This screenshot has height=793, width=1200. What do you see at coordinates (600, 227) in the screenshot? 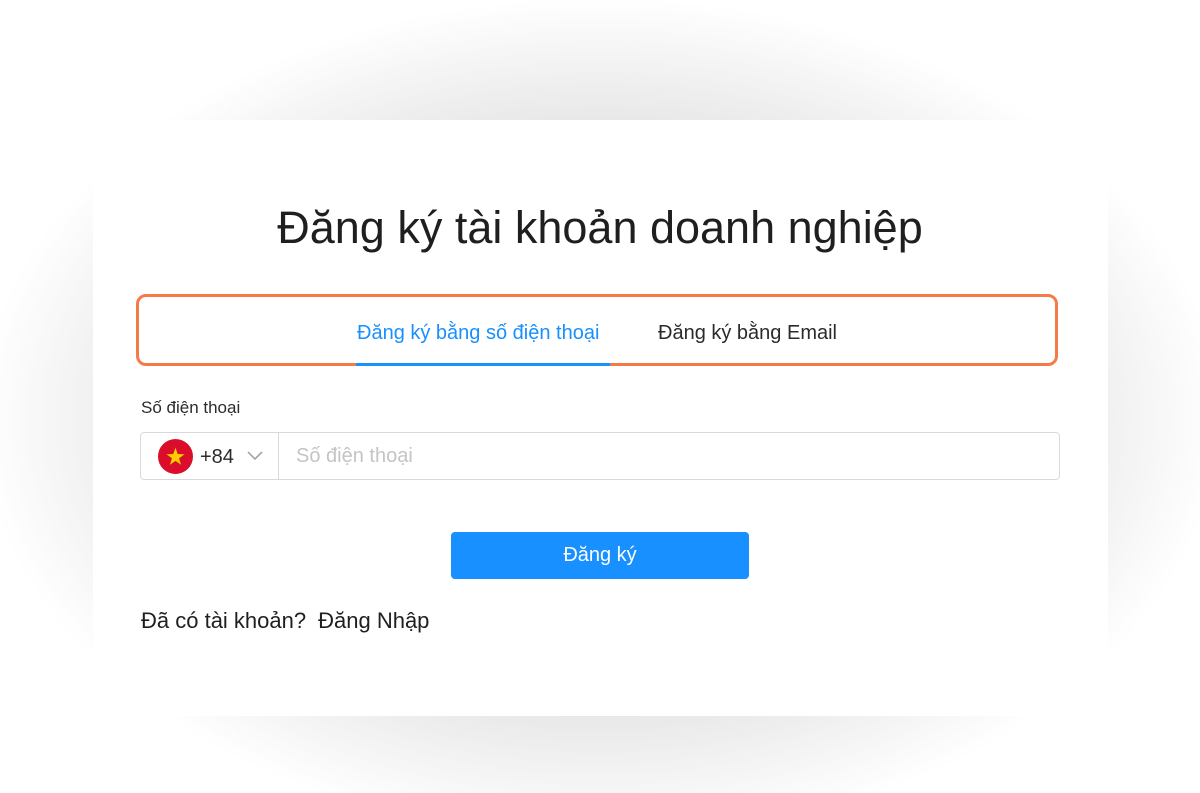
I see `page-title: Đăng ký tài khoản doanh nghiệp` at bounding box center [600, 227].